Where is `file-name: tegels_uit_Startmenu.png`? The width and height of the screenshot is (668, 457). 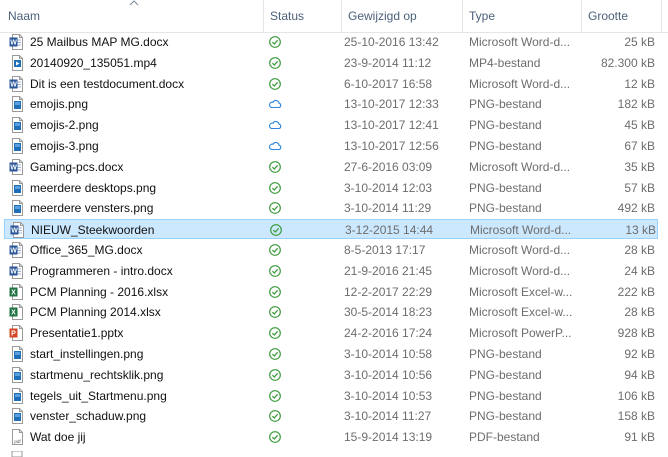 file-name: tegels_uit_Startmenu.png is located at coordinates (98, 395).